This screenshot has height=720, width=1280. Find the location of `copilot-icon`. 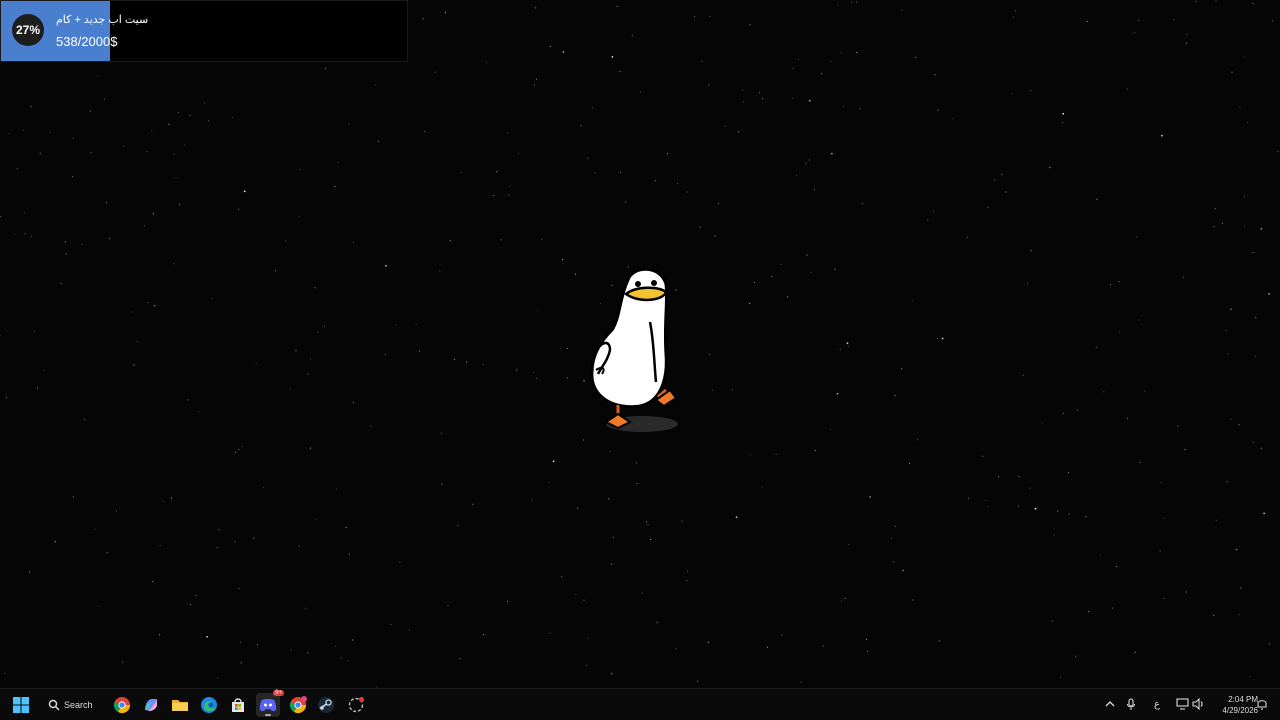

copilot-icon is located at coordinates (151, 705).